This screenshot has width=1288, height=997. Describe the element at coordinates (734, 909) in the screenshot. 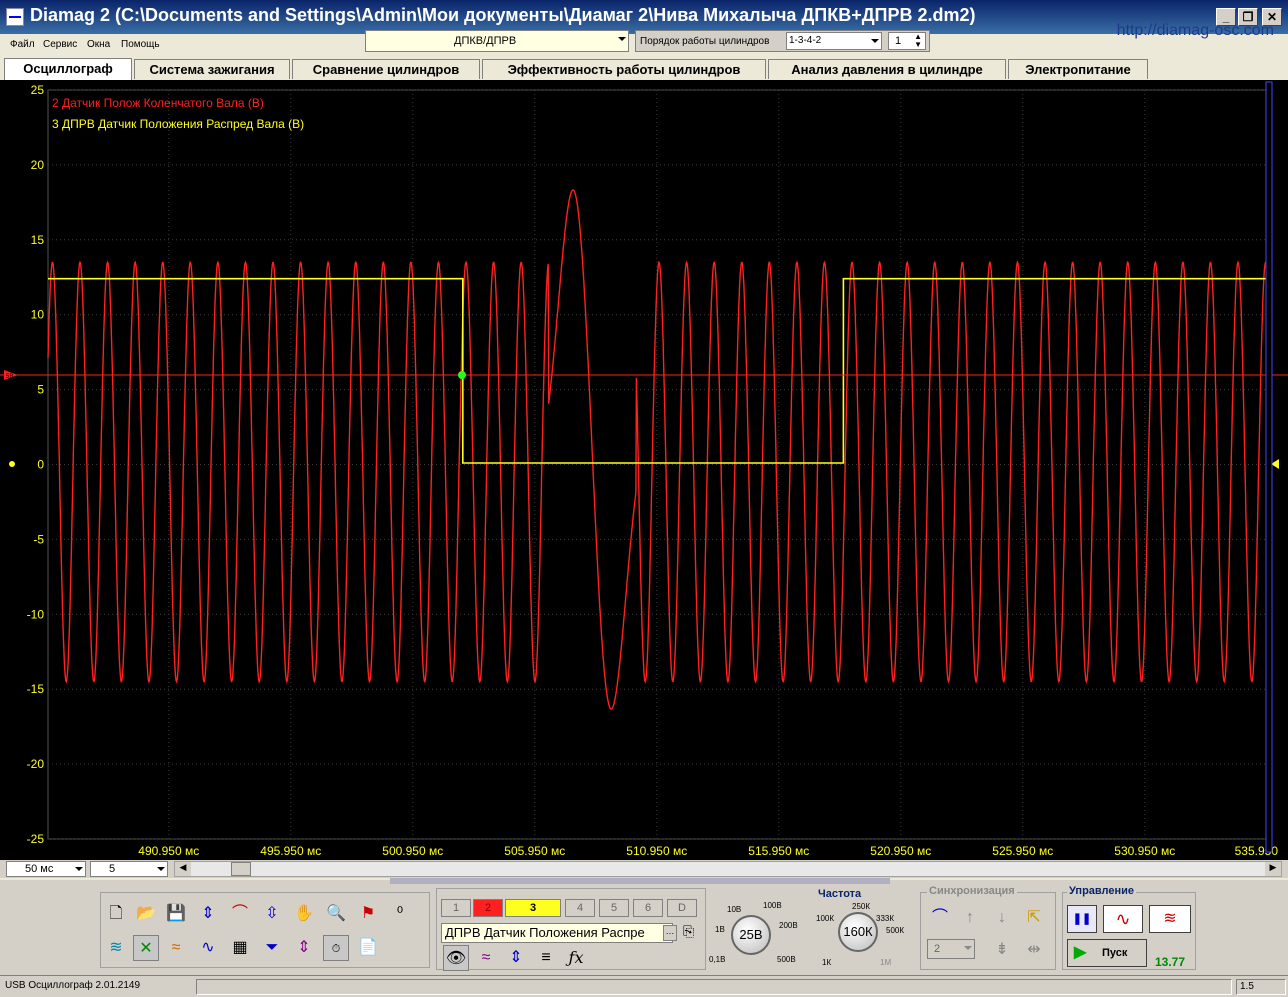

I see `volts-scale-10: 10В` at that location.